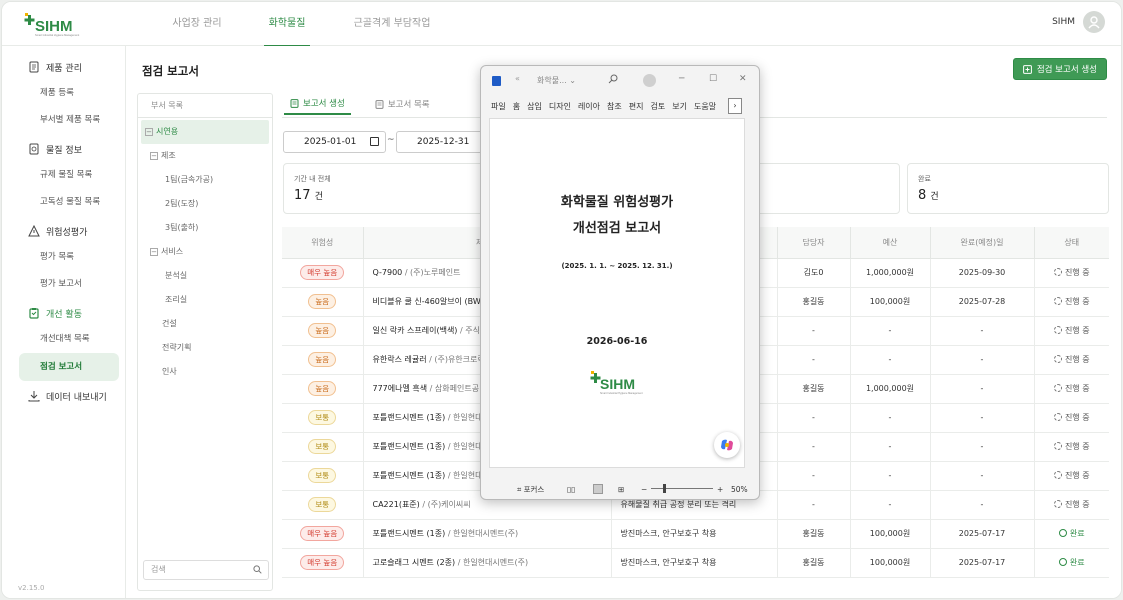 This screenshot has height=600, width=1123. Describe the element at coordinates (392, 24) in the screenshot. I see `nav-tab-2: 근골격계 부담작업` at that location.